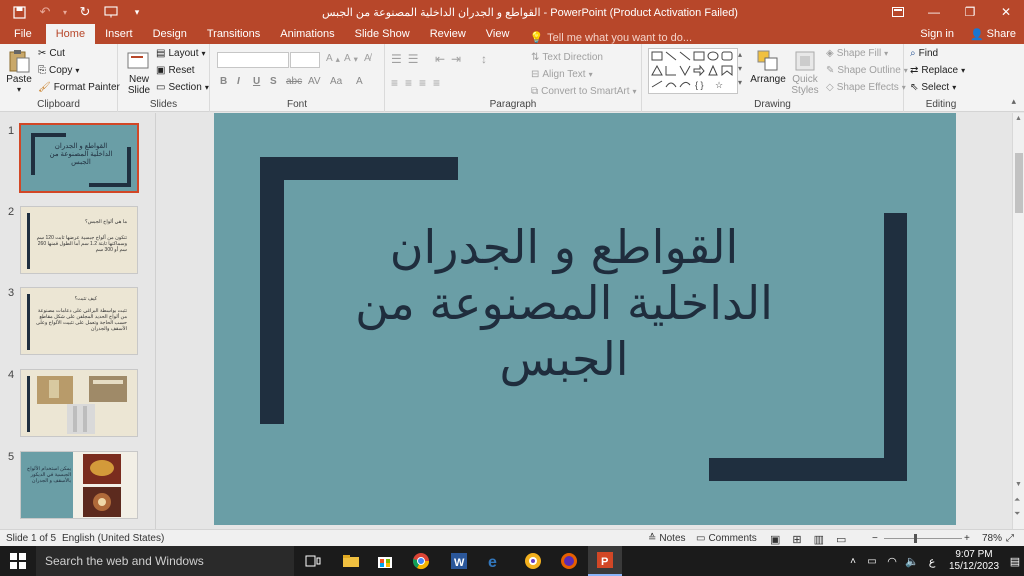 The height and width of the screenshot is (576, 1024). I want to click on network-icon: ▭, so click(872, 561).